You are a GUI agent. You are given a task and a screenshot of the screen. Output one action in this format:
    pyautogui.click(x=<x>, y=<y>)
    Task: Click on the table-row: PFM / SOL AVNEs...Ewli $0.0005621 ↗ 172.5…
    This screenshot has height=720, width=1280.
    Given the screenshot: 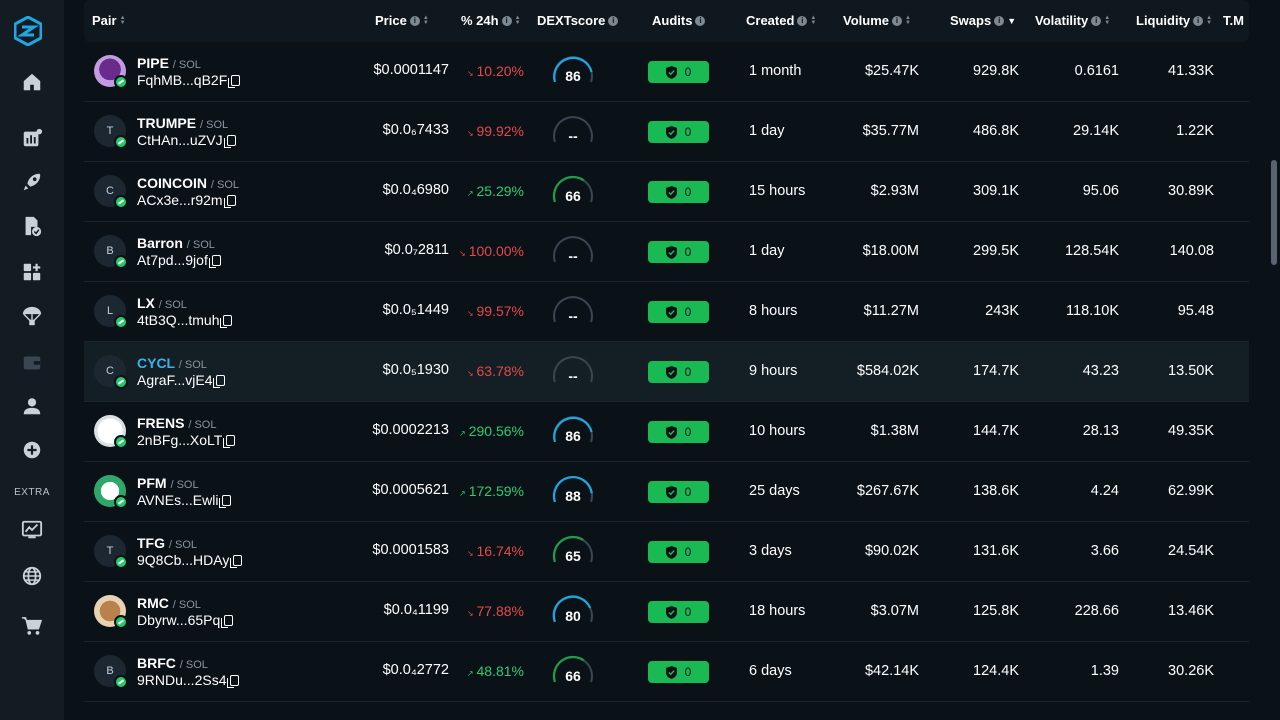 What is the action you would take?
    pyautogui.click(x=666, y=492)
    